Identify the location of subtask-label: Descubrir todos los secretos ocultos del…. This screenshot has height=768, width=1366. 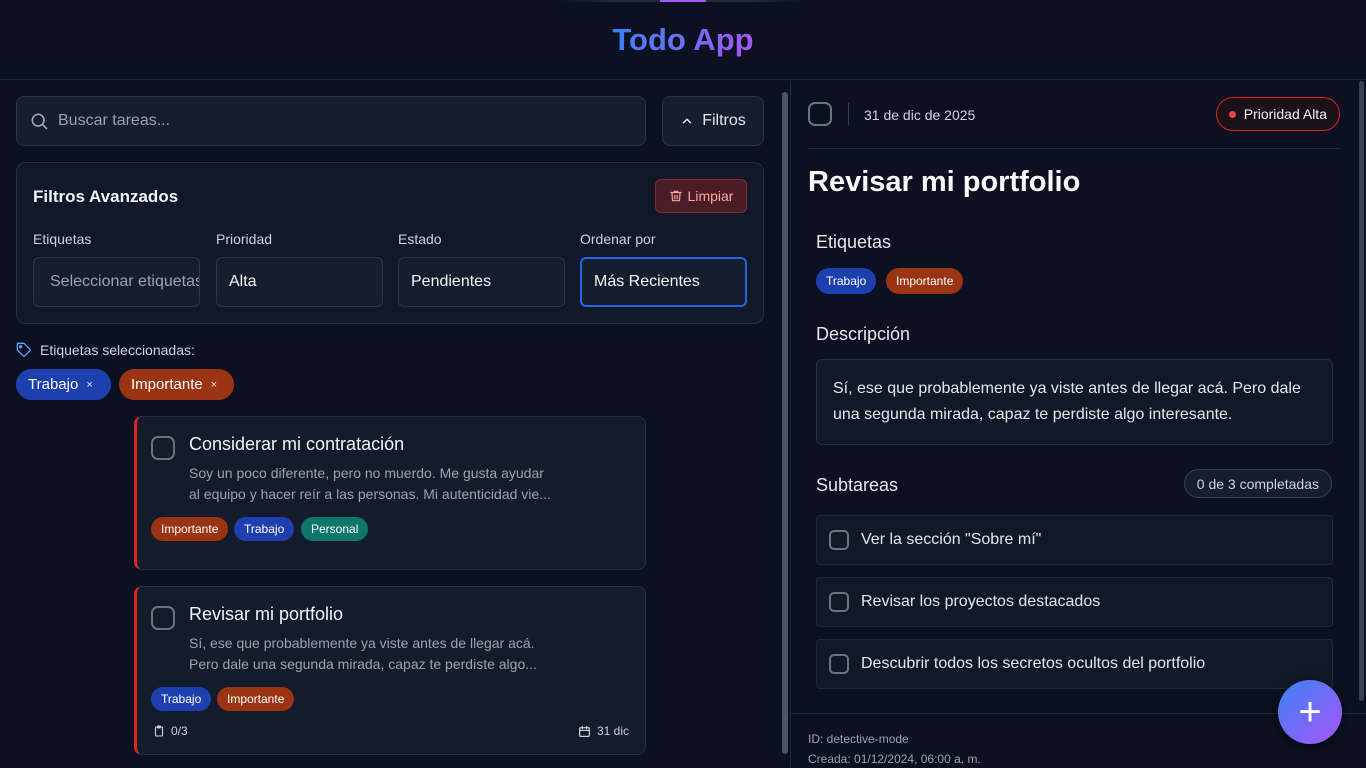
(1033, 663).